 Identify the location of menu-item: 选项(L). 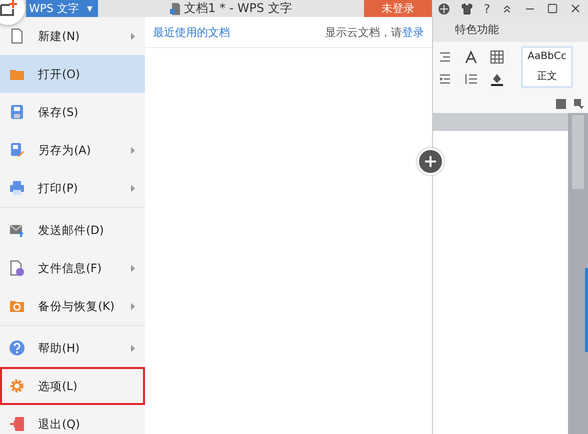
(72, 386).